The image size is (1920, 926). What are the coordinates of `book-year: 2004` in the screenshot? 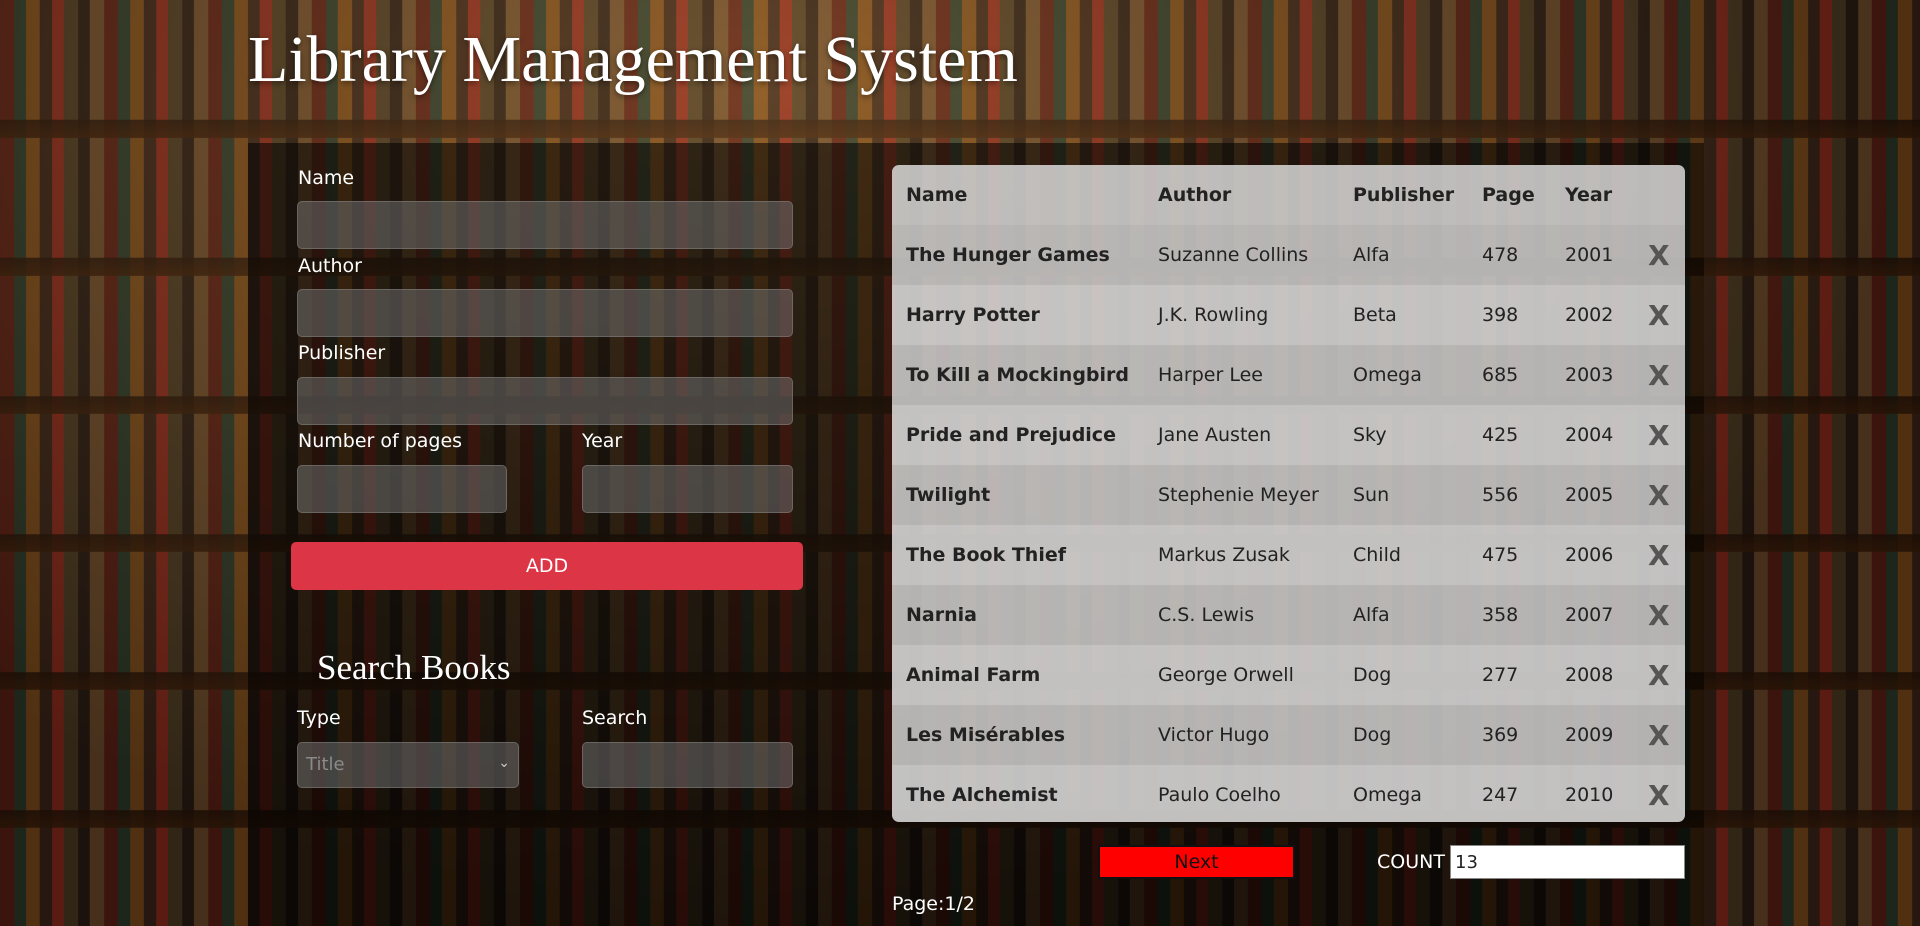 It's located at (1589, 435).